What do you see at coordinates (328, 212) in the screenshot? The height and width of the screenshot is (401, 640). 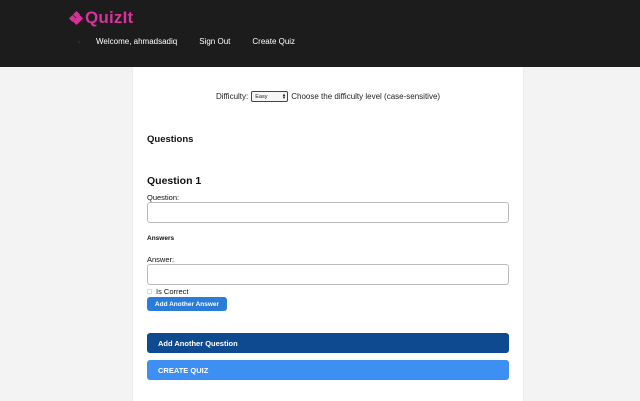 I see `question-input` at bounding box center [328, 212].